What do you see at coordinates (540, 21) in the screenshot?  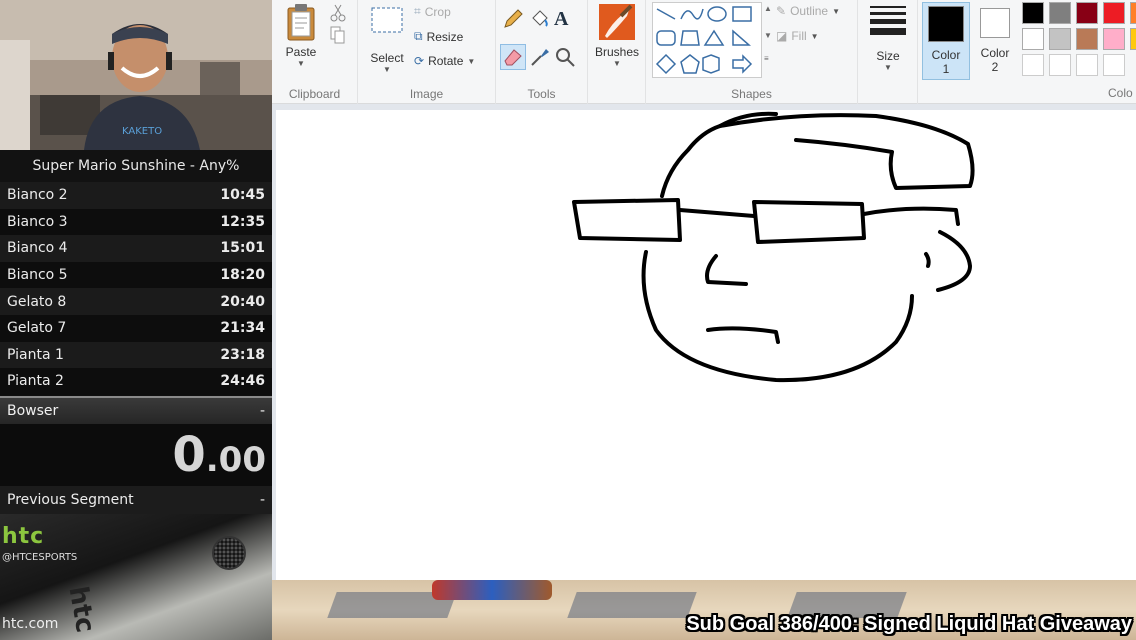 I see `fill-tool` at bounding box center [540, 21].